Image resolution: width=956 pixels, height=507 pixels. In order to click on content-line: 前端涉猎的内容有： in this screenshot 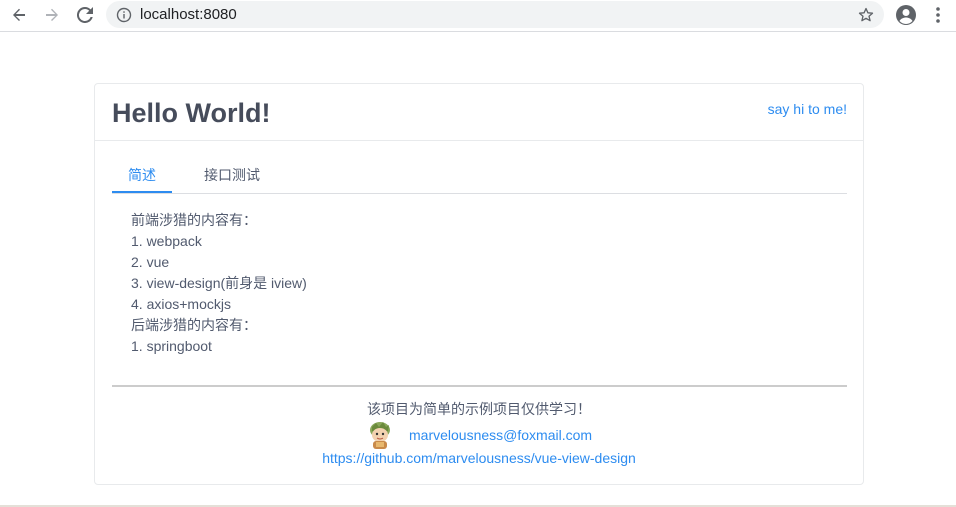, I will do `click(194, 220)`.